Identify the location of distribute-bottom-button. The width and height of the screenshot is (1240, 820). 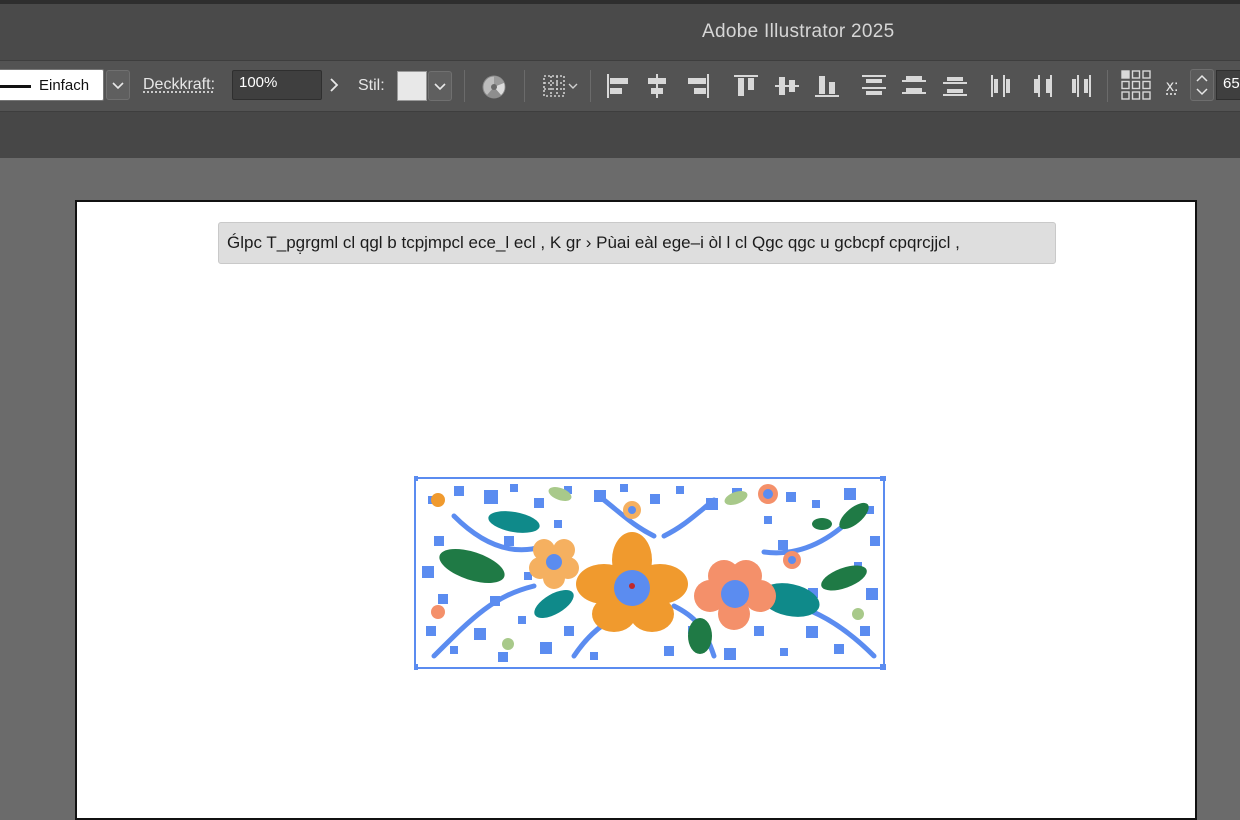
(955, 88).